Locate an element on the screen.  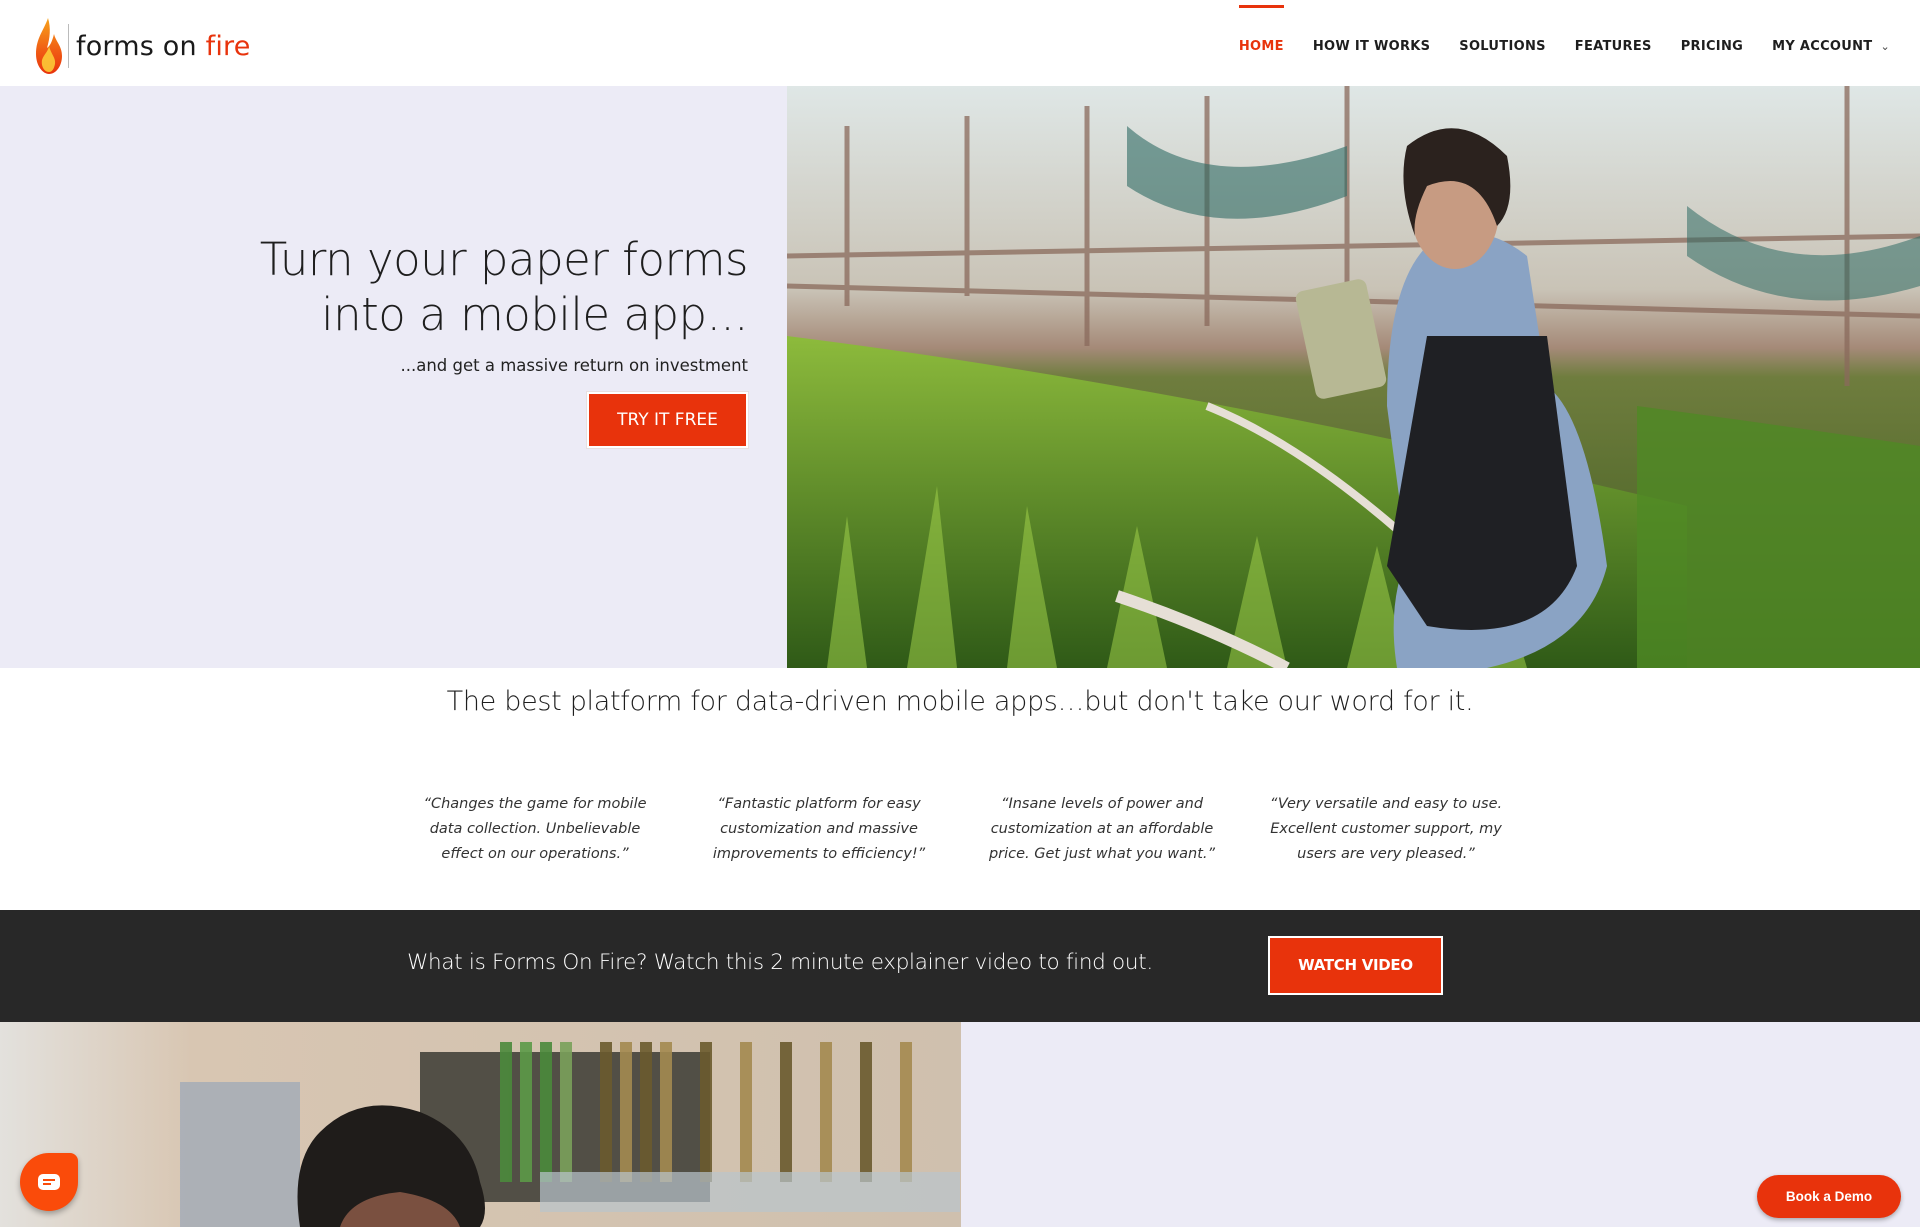
logo-wordmark: forms on fire is located at coordinates (163, 46).